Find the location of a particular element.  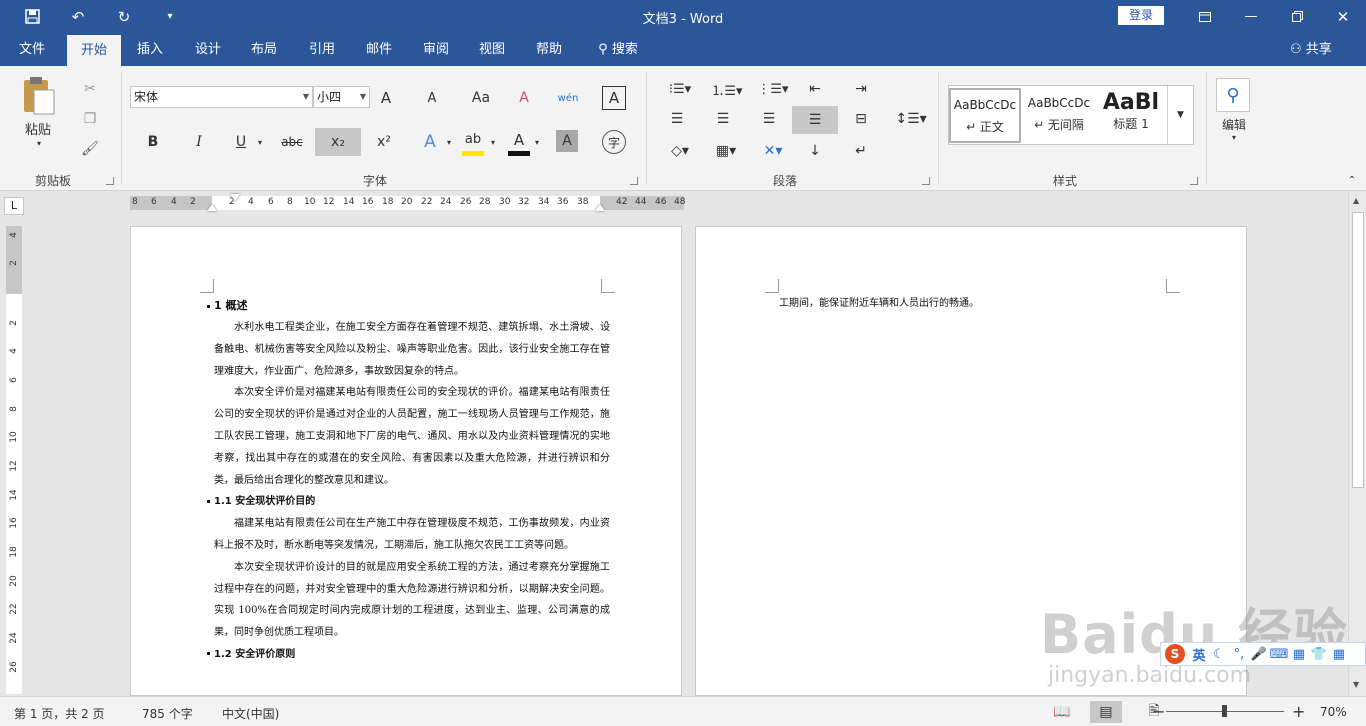

toolbox-icon: ▦ is located at coordinates (1299, 654).